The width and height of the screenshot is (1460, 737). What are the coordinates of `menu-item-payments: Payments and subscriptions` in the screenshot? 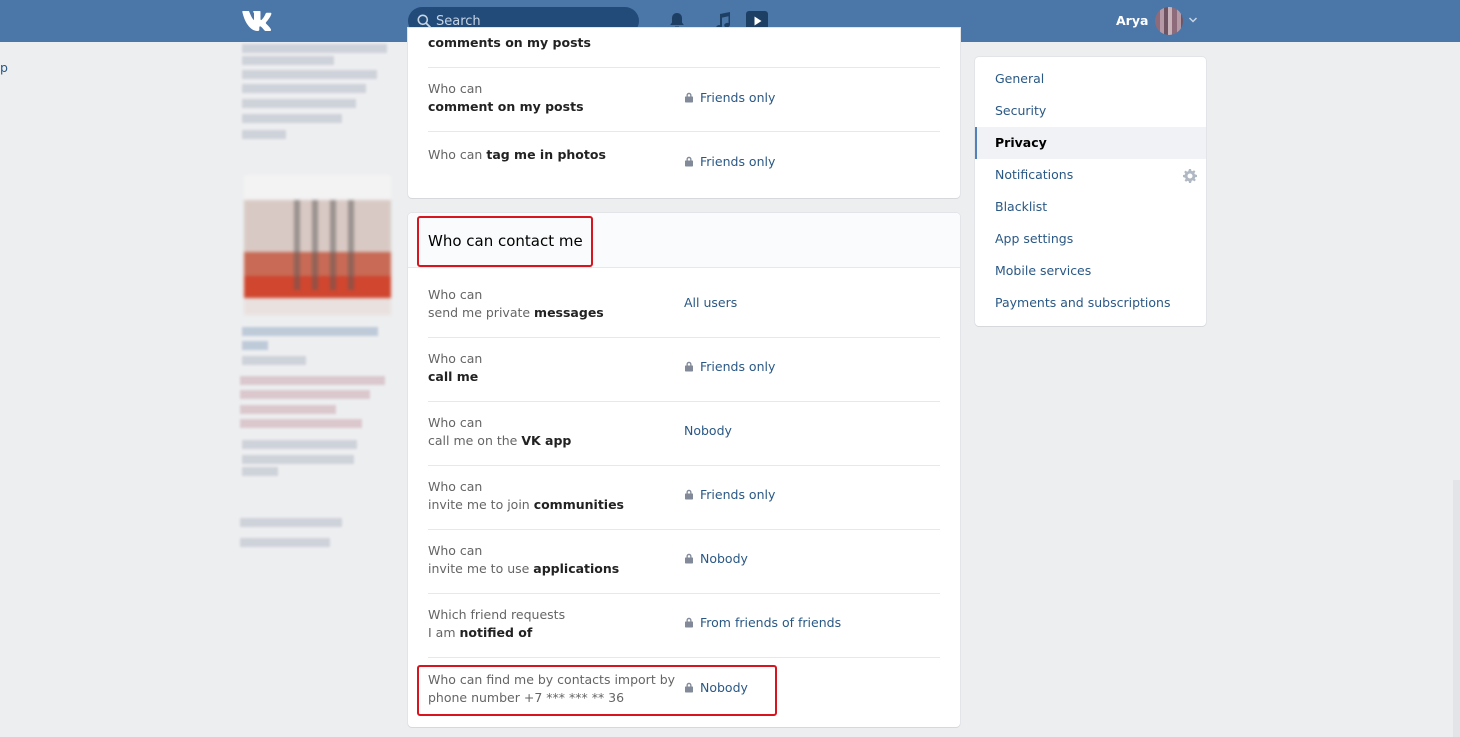 It's located at (1090, 303).